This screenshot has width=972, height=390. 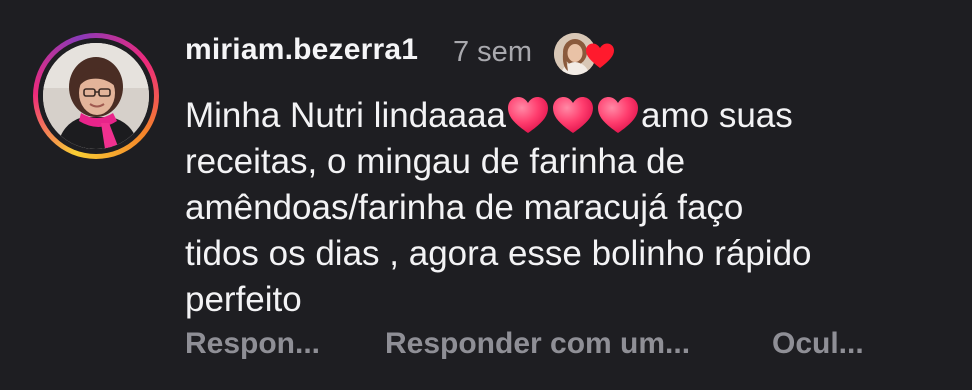 I want to click on comment-line-5: perfeito, so click(x=243, y=299).